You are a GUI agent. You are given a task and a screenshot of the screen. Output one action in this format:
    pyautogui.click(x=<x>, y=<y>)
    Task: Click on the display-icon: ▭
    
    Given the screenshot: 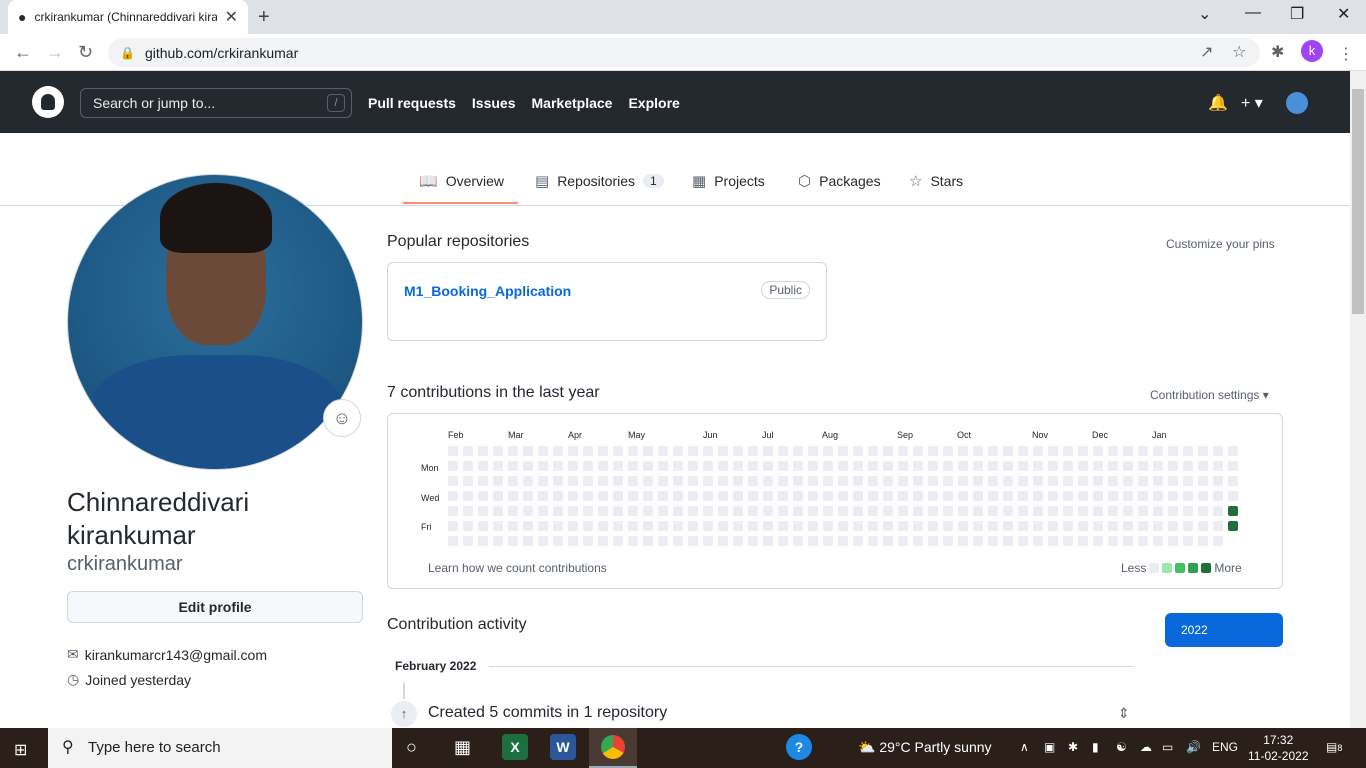 What is the action you would take?
    pyautogui.click(x=1167, y=747)
    